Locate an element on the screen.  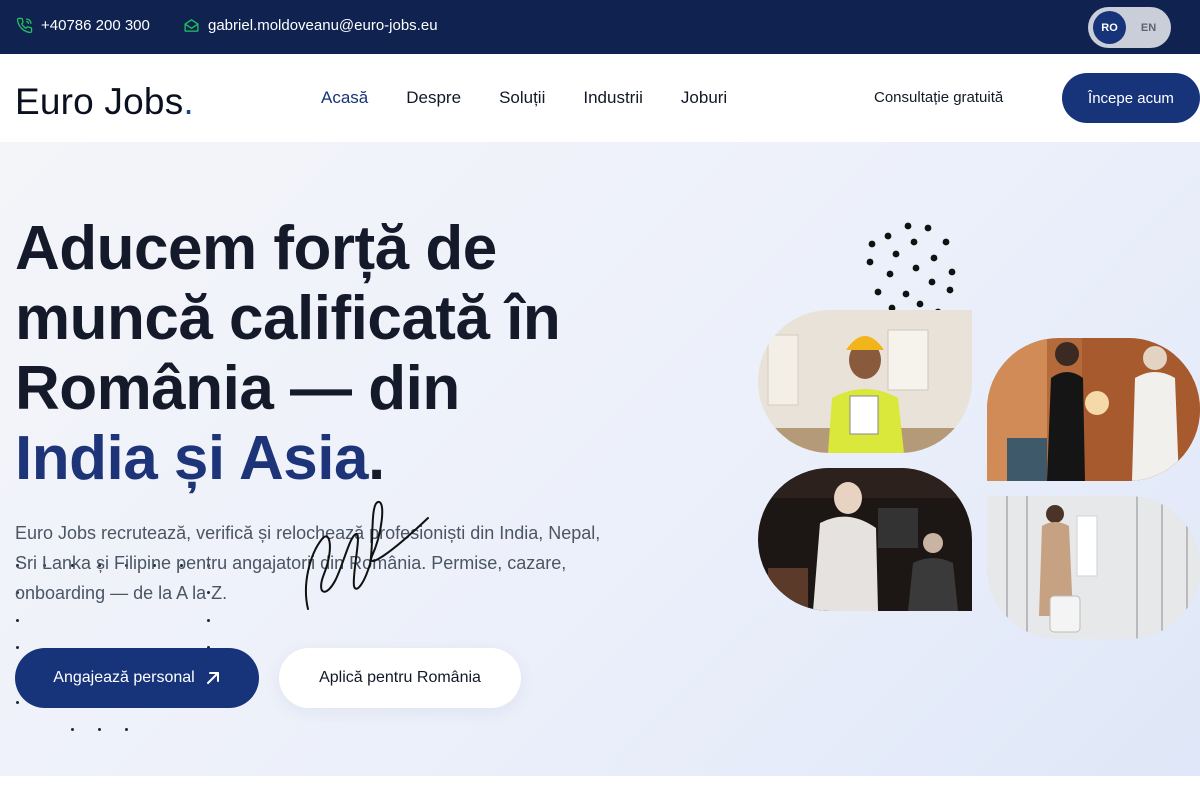
photo-lab-technicians is located at coordinates (865, 539).